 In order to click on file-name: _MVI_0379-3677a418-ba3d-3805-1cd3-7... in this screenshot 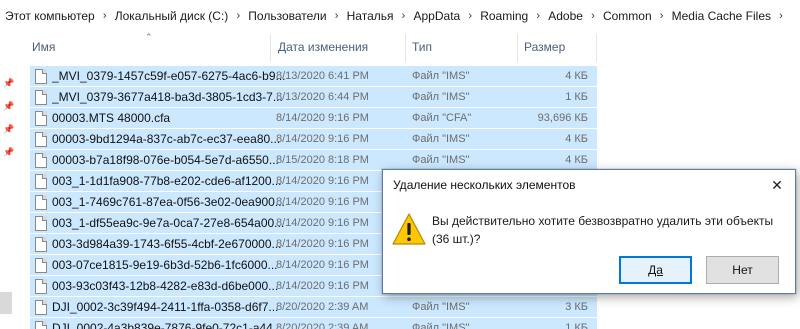, I will do `click(167, 97)`.